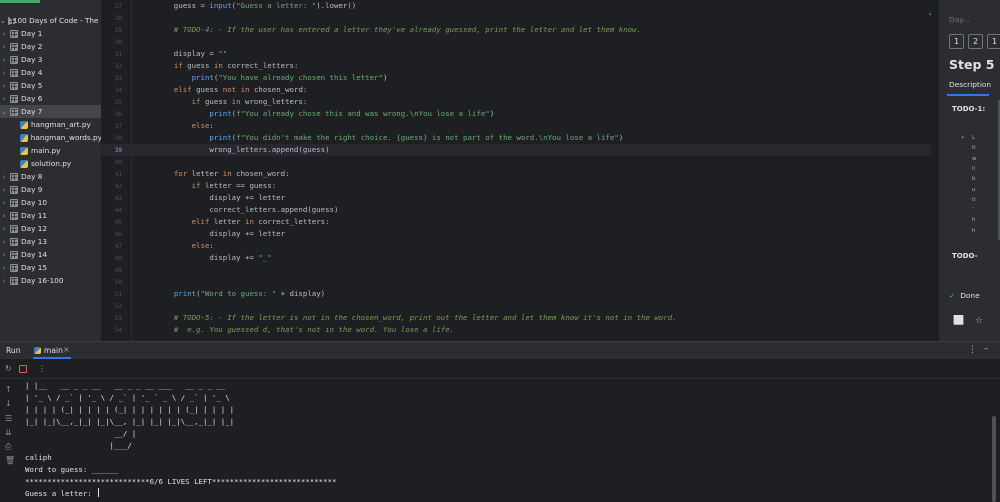  I want to click on tree-folder: › Day 13, so click(50, 241).